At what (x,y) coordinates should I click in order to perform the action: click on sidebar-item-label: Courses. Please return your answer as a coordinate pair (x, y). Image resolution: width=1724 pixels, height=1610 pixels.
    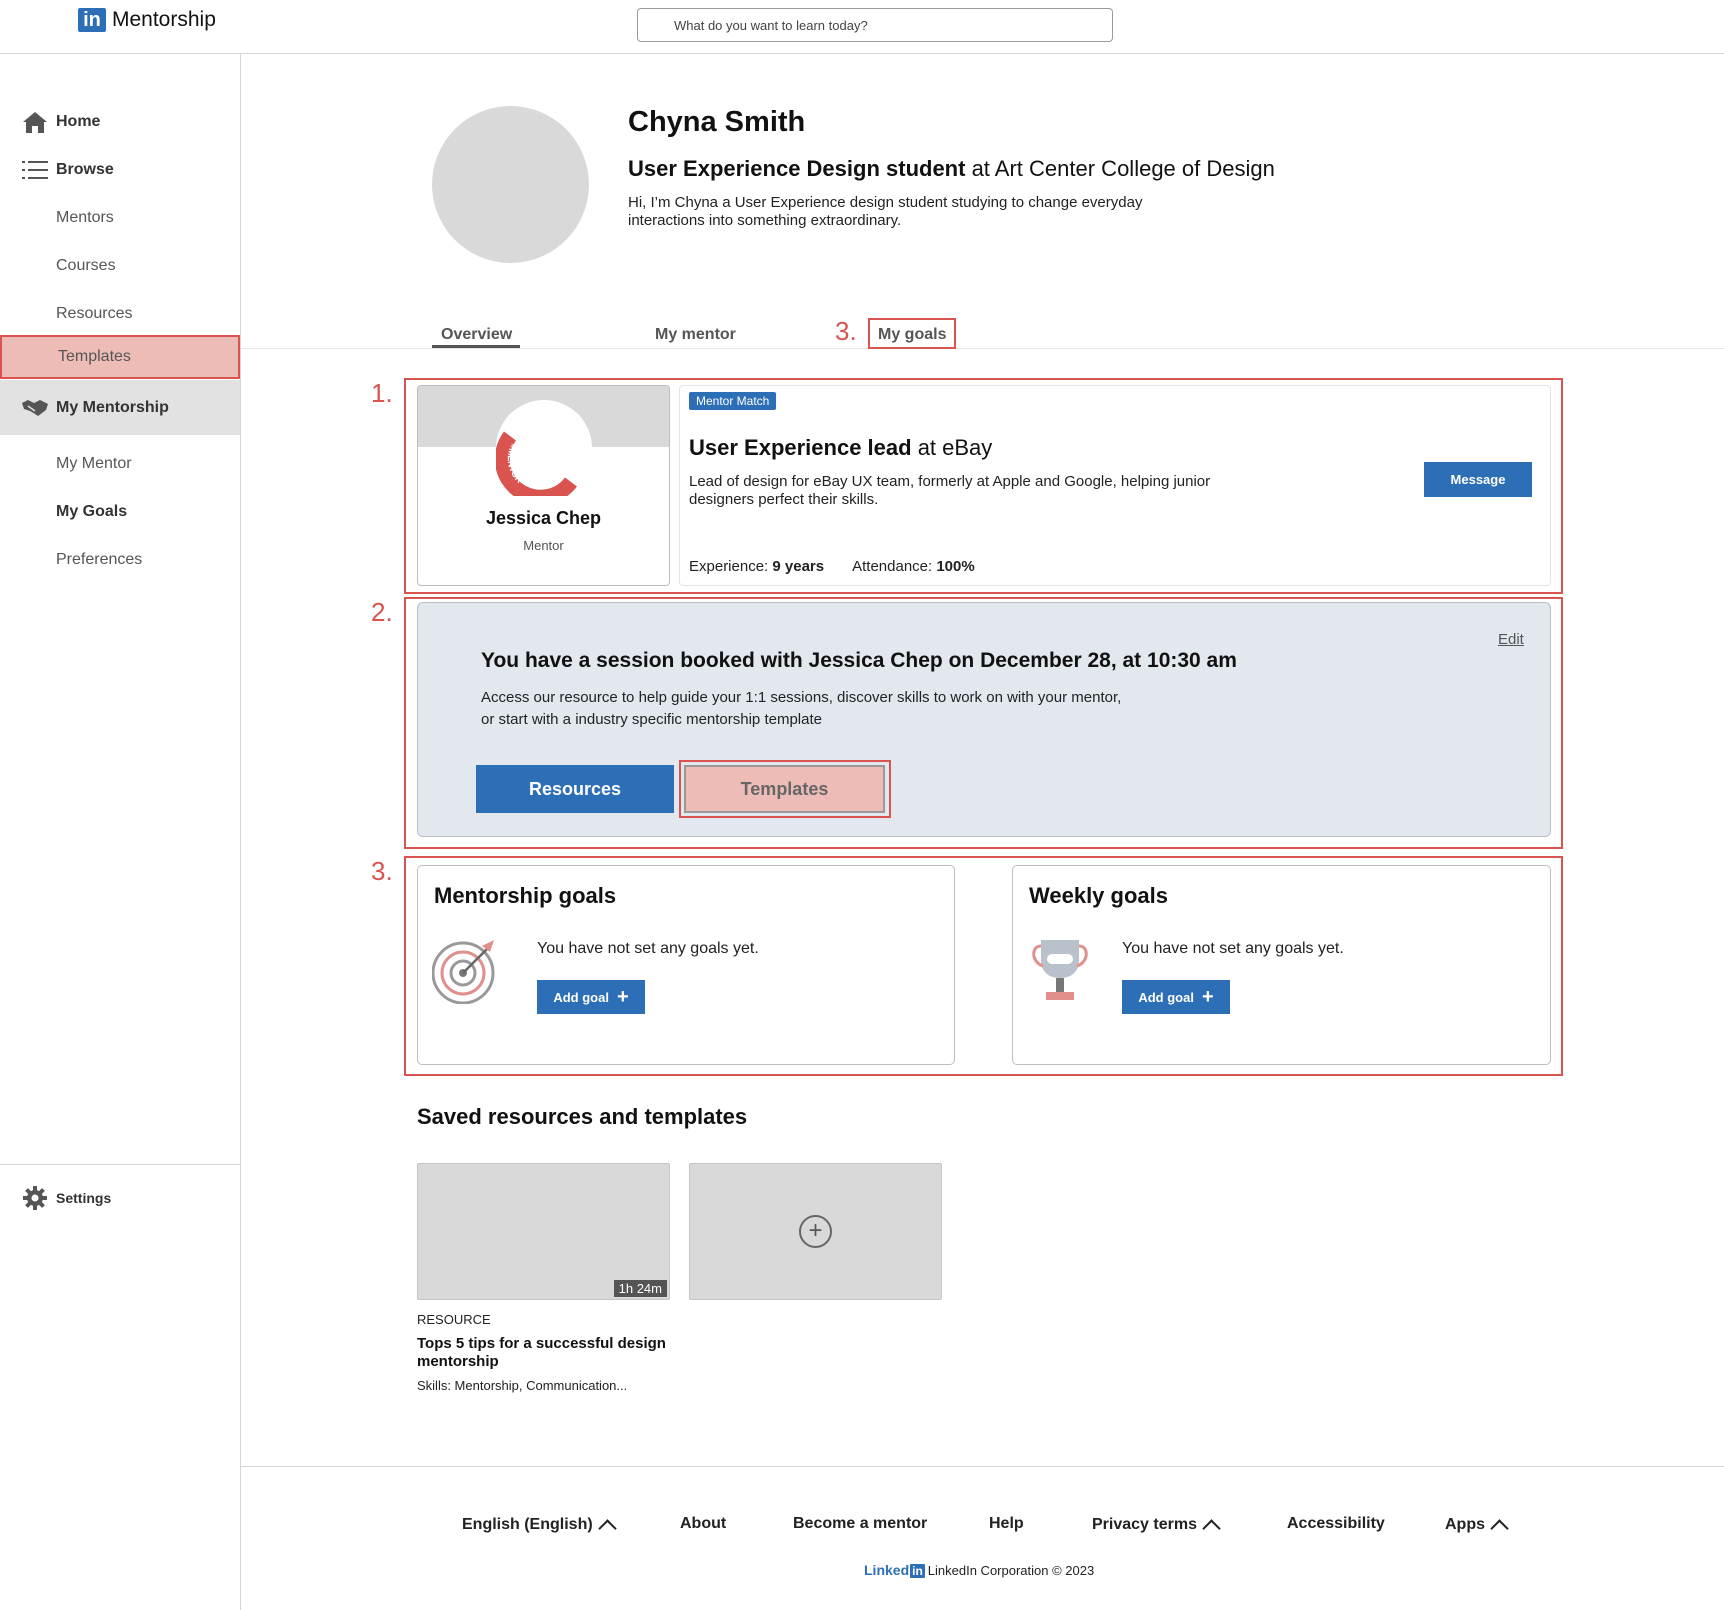
    Looking at the image, I should click on (86, 265).